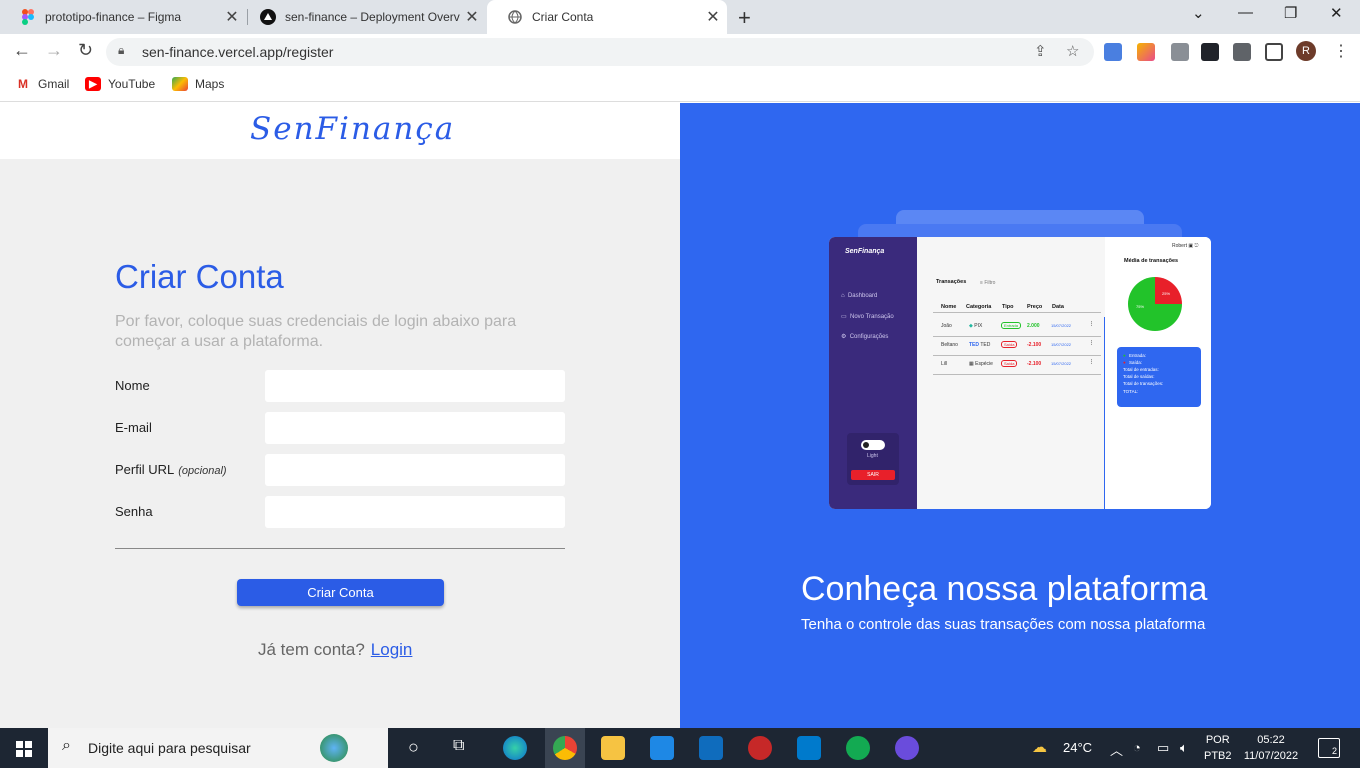 The width and height of the screenshot is (1360, 768). I want to click on language-indicator: POR PTB2, so click(1218, 748).